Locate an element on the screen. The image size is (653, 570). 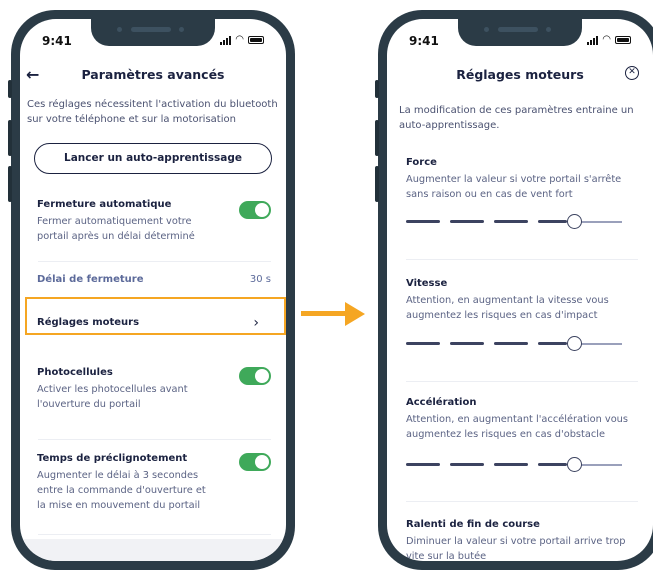
page-title: Réglages moteurs is located at coordinates (520, 74).